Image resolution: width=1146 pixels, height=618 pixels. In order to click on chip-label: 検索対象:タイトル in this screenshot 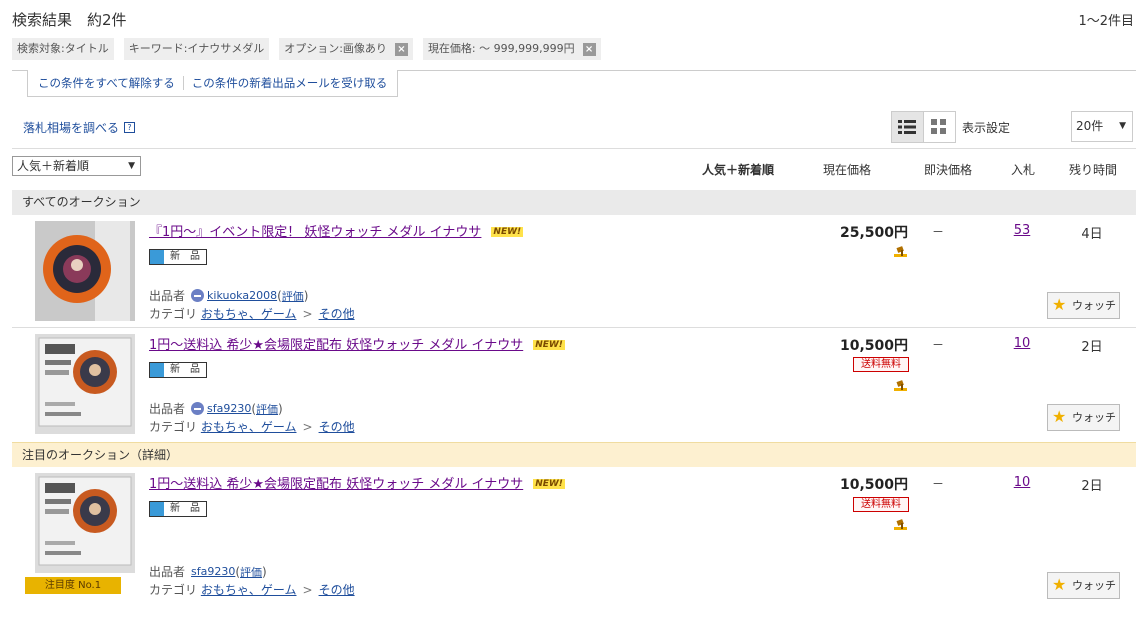, I will do `click(63, 48)`.